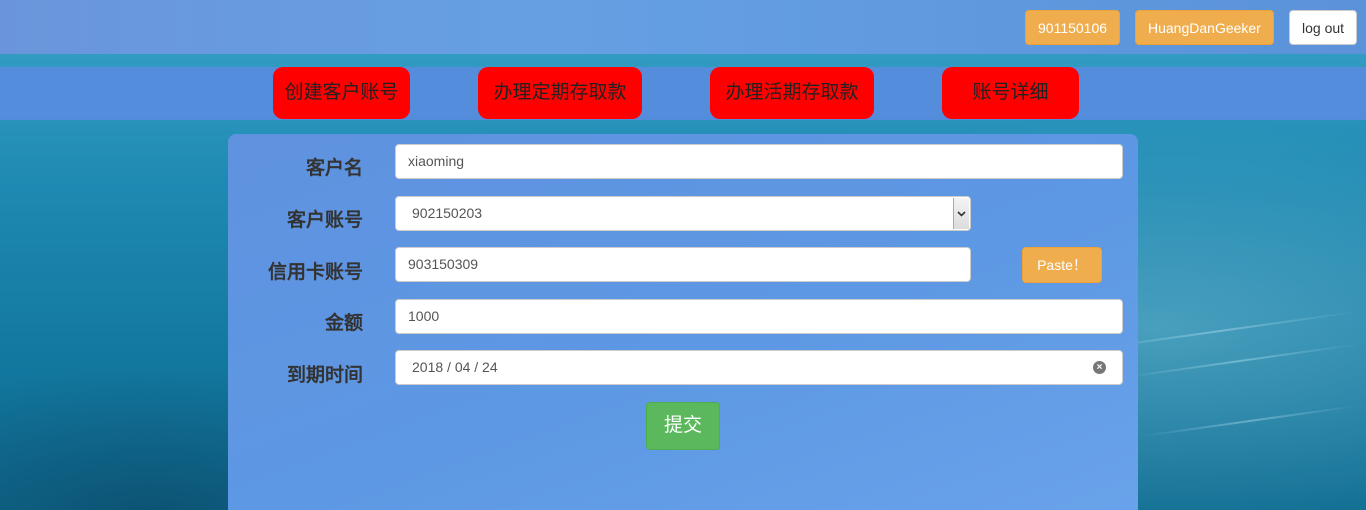  Describe the element at coordinates (759, 367) in the screenshot. I see `due-date-input: 2018 / 04 / 24 ×` at that location.